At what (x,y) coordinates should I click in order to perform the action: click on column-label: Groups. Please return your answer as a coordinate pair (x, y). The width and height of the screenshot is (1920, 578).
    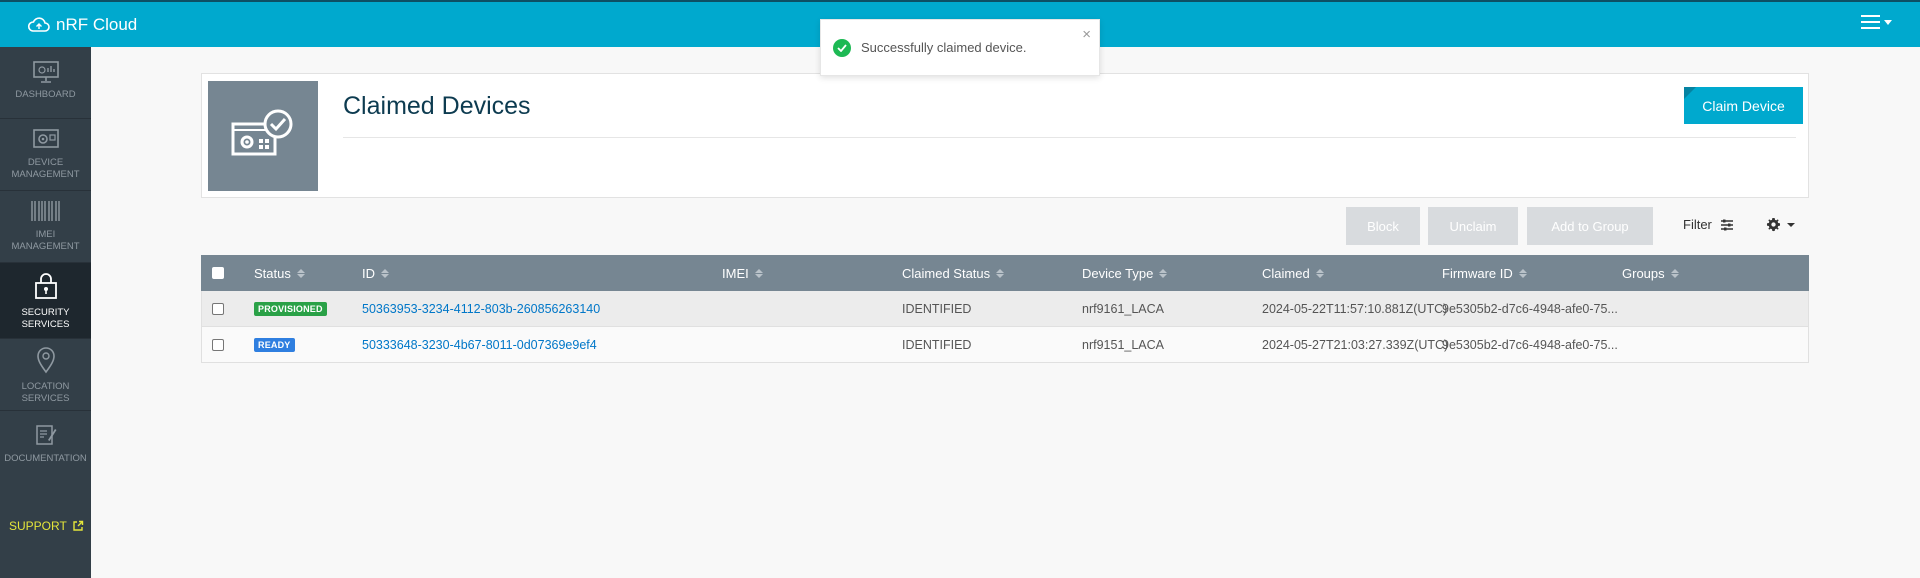
    Looking at the image, I should click on (1643, 273).